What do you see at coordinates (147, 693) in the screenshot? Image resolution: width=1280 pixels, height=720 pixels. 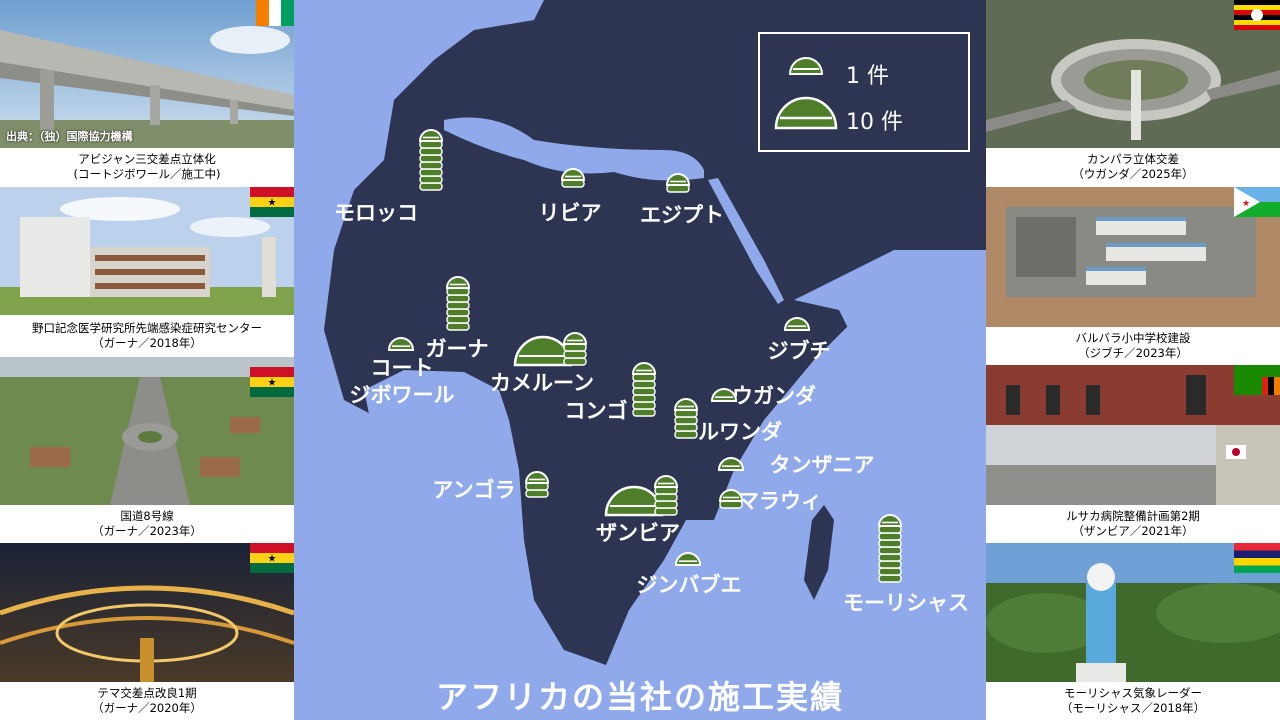 I see `caption-title: テマ交差点改良1期` at bounding box center [147, 693].